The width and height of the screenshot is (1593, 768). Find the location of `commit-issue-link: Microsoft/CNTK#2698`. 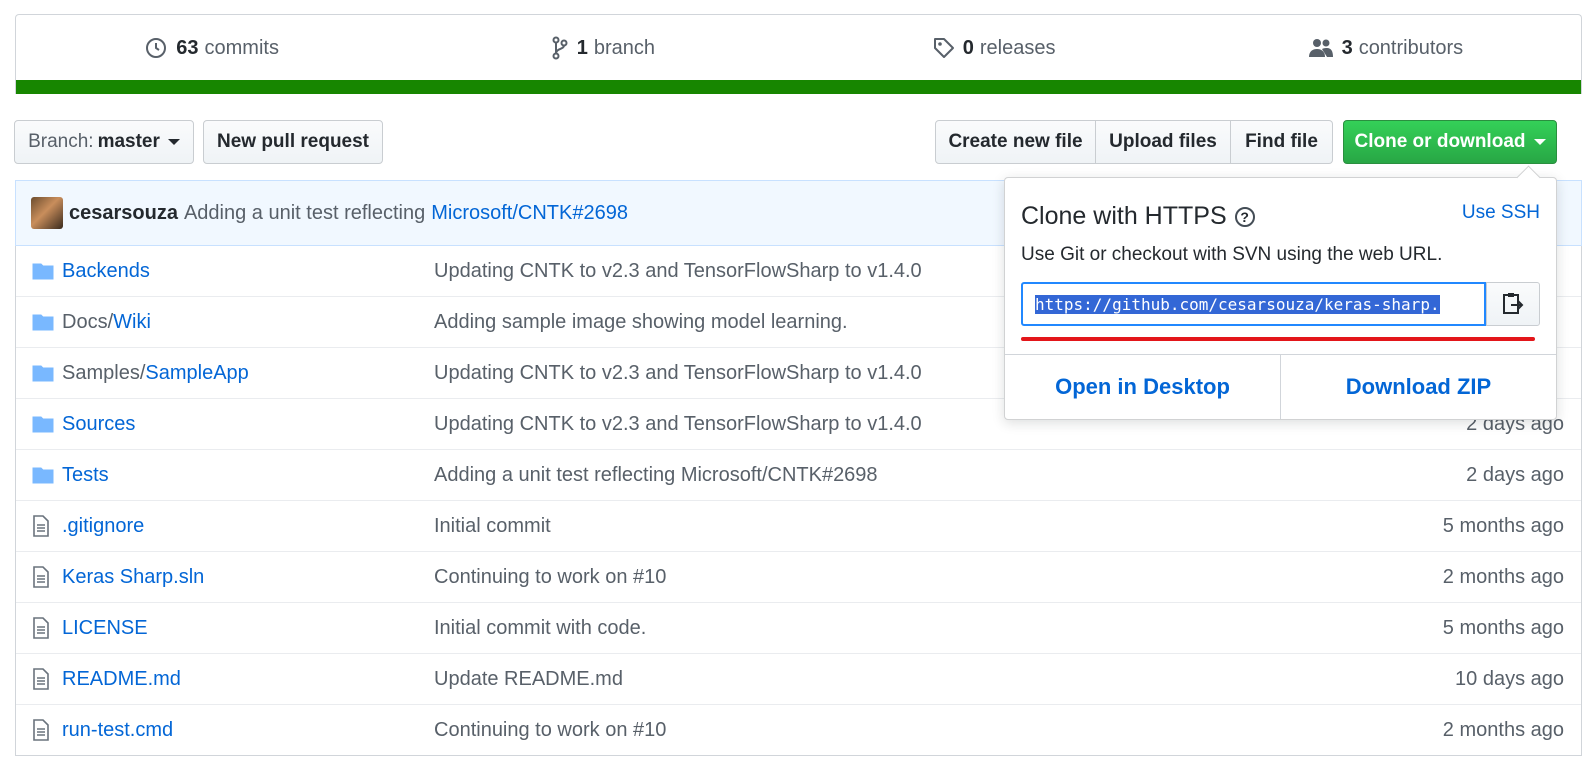

commit-issue-link: Microsoft/CNTK#2698 is located at coordinates (529, 213).